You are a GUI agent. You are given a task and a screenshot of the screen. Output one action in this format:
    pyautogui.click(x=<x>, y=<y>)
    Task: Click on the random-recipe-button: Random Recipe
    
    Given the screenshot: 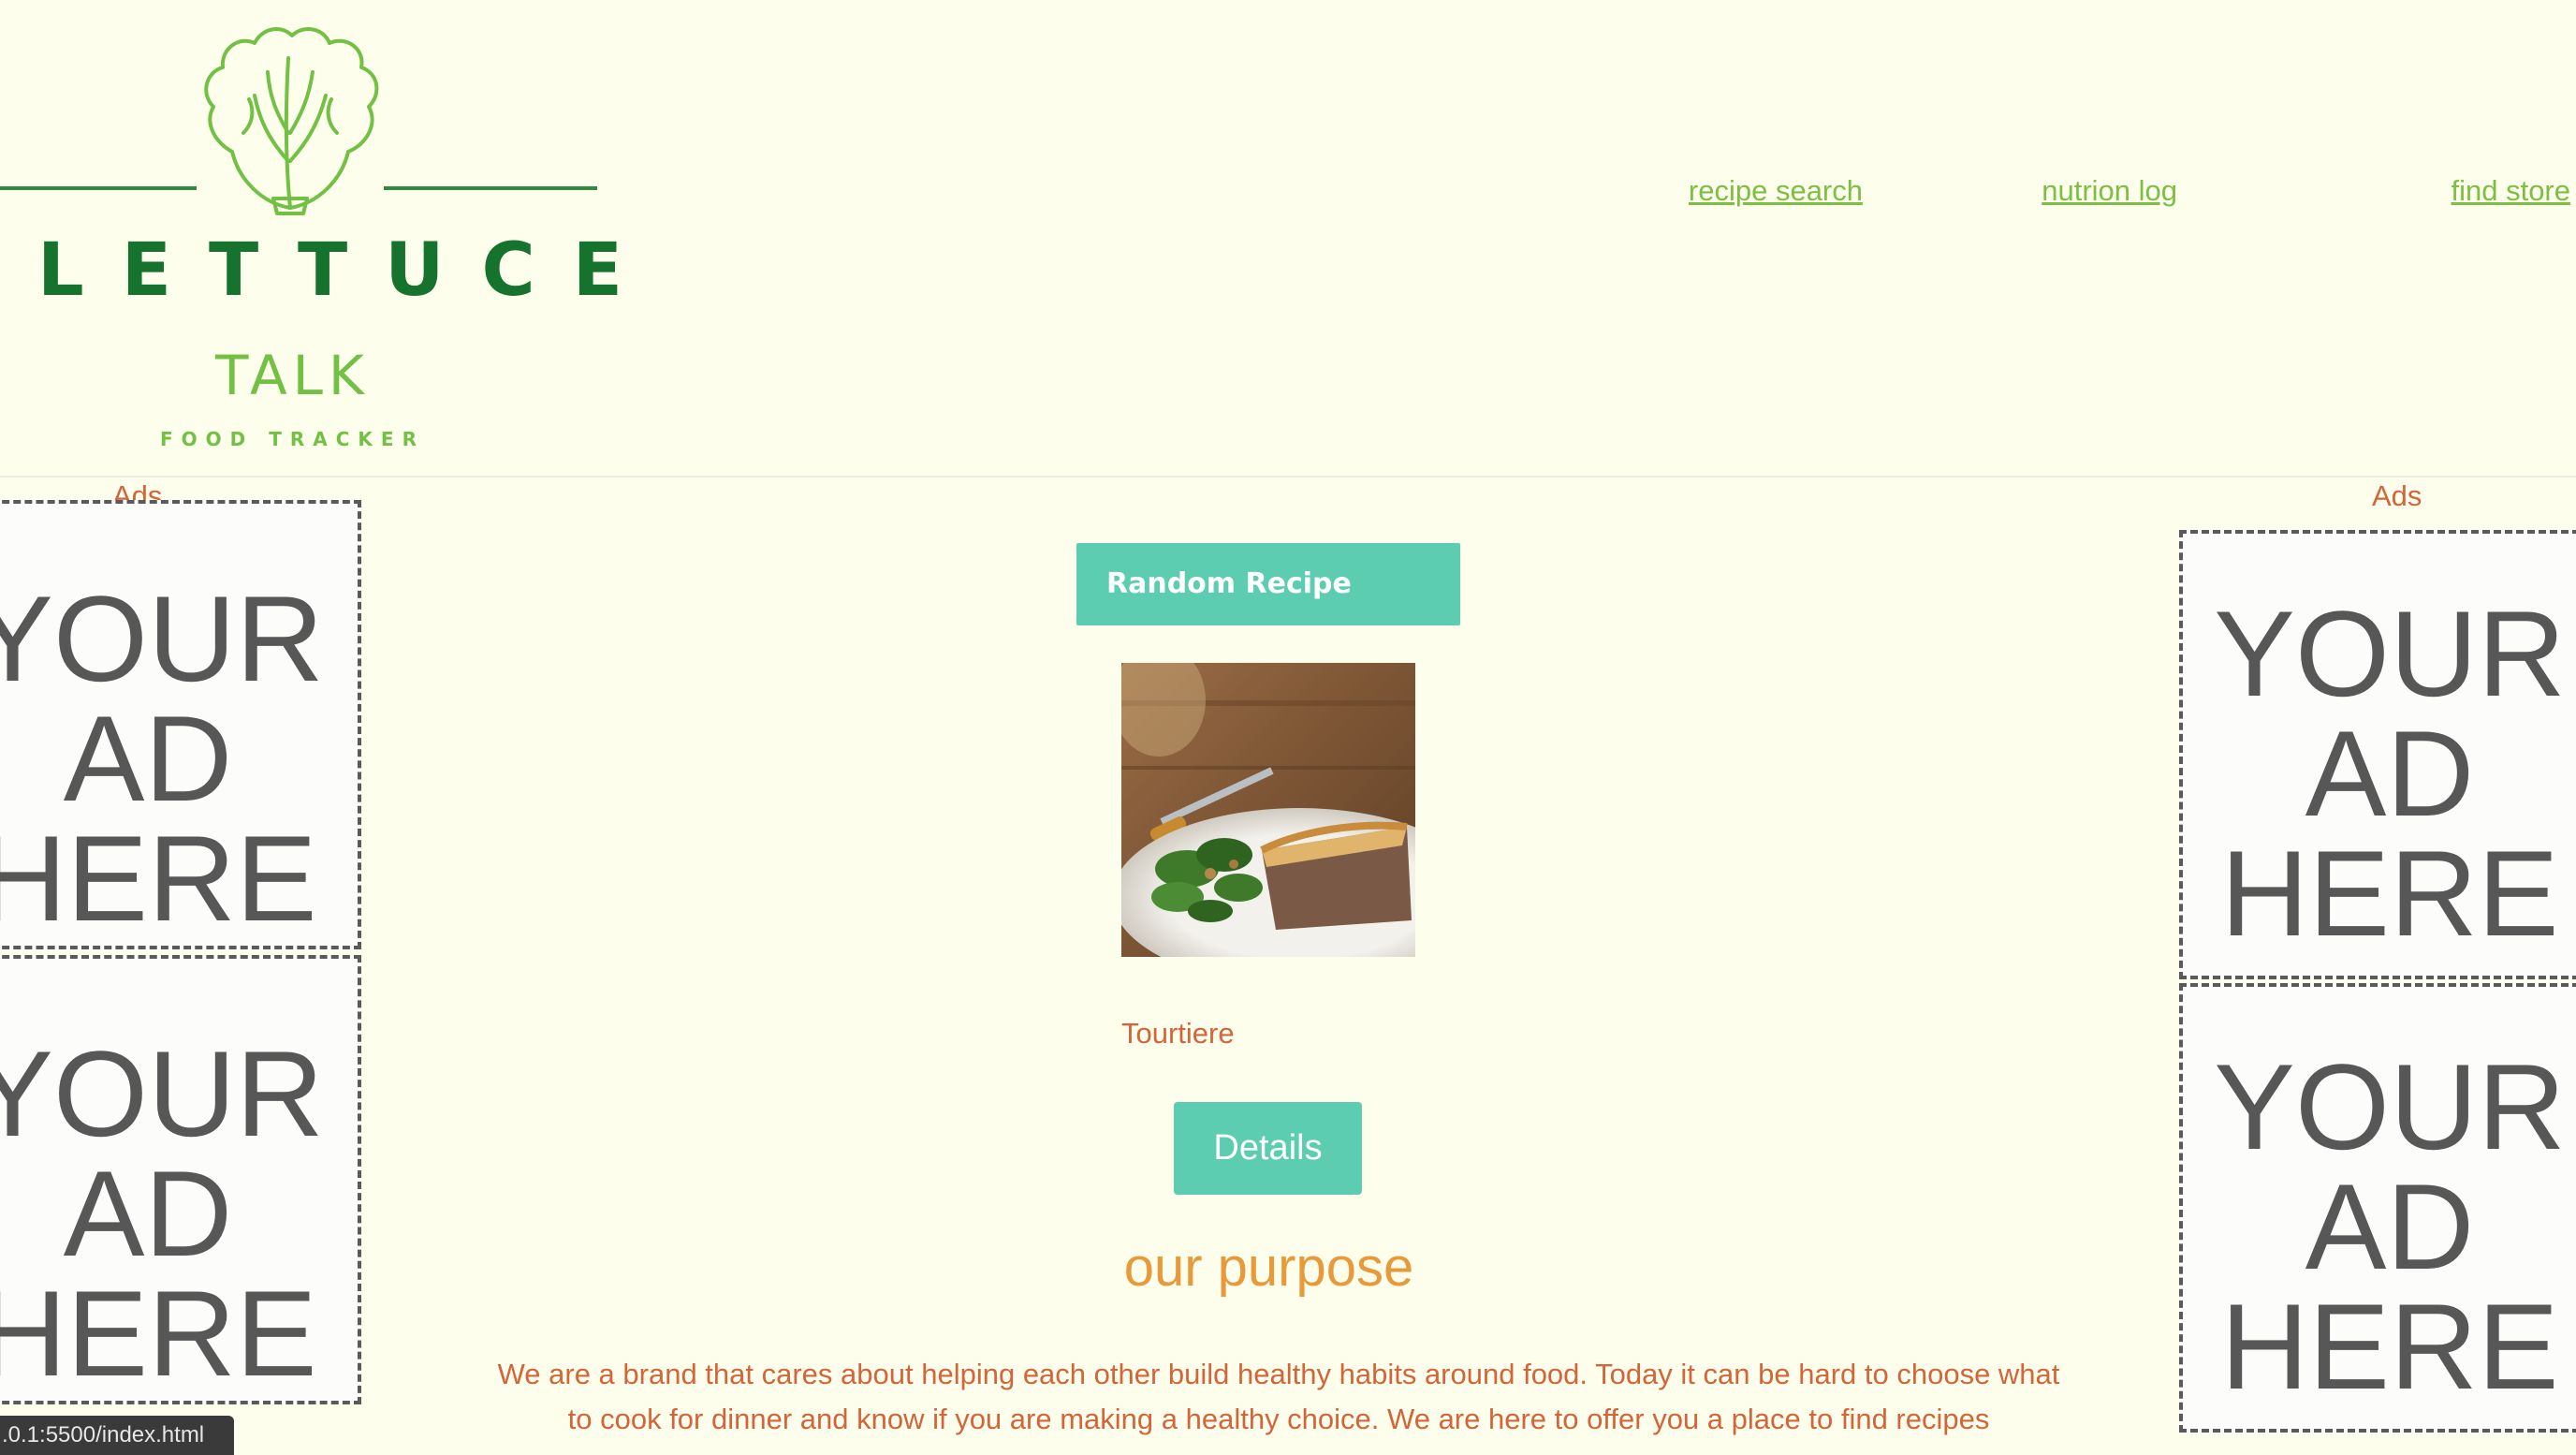 What is the action you would take?
    pyautogui.click(x=1268, y=584)
    